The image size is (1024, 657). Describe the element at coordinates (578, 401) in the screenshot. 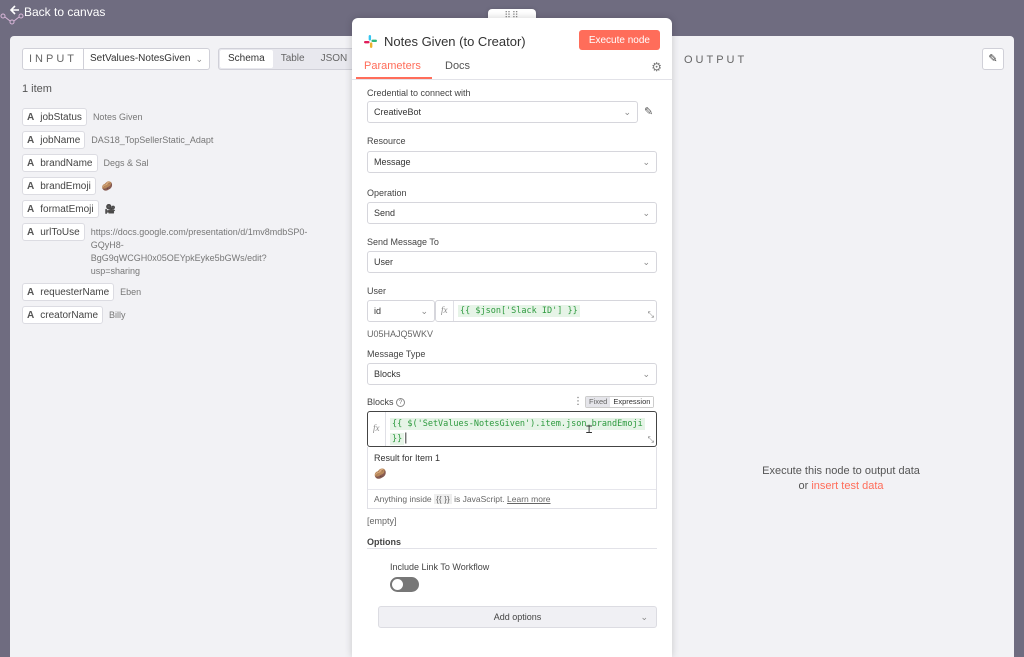

I see `more-options-icon: ⋮` at that location.